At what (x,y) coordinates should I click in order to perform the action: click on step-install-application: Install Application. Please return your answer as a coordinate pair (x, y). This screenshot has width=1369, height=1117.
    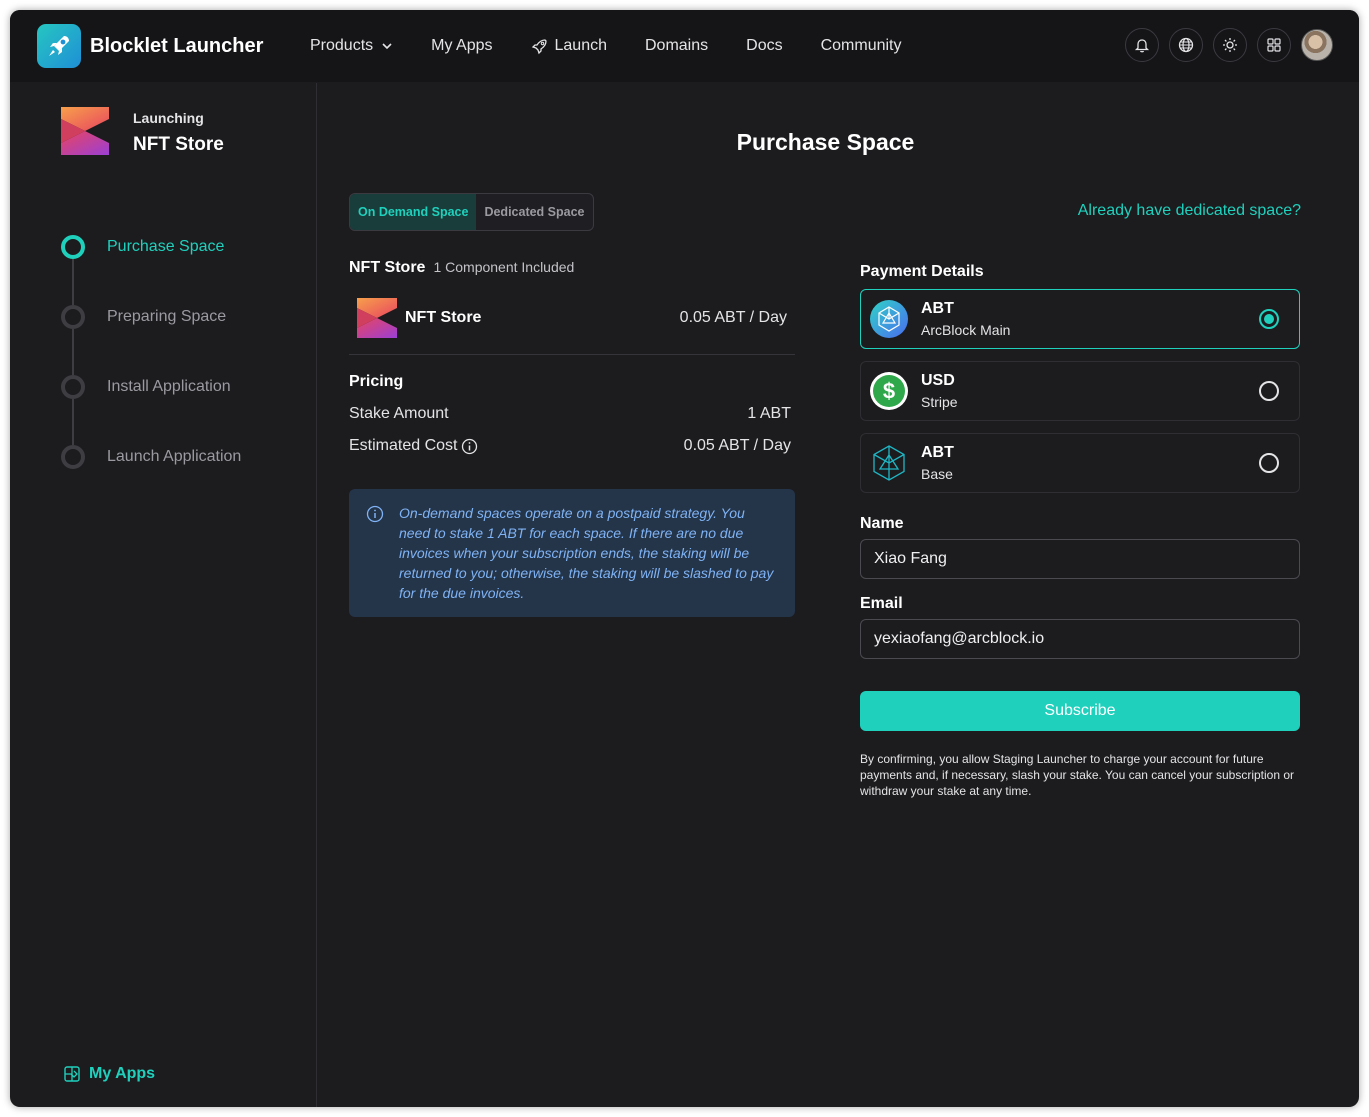
    Looking at the image, I should click on (151, 410).